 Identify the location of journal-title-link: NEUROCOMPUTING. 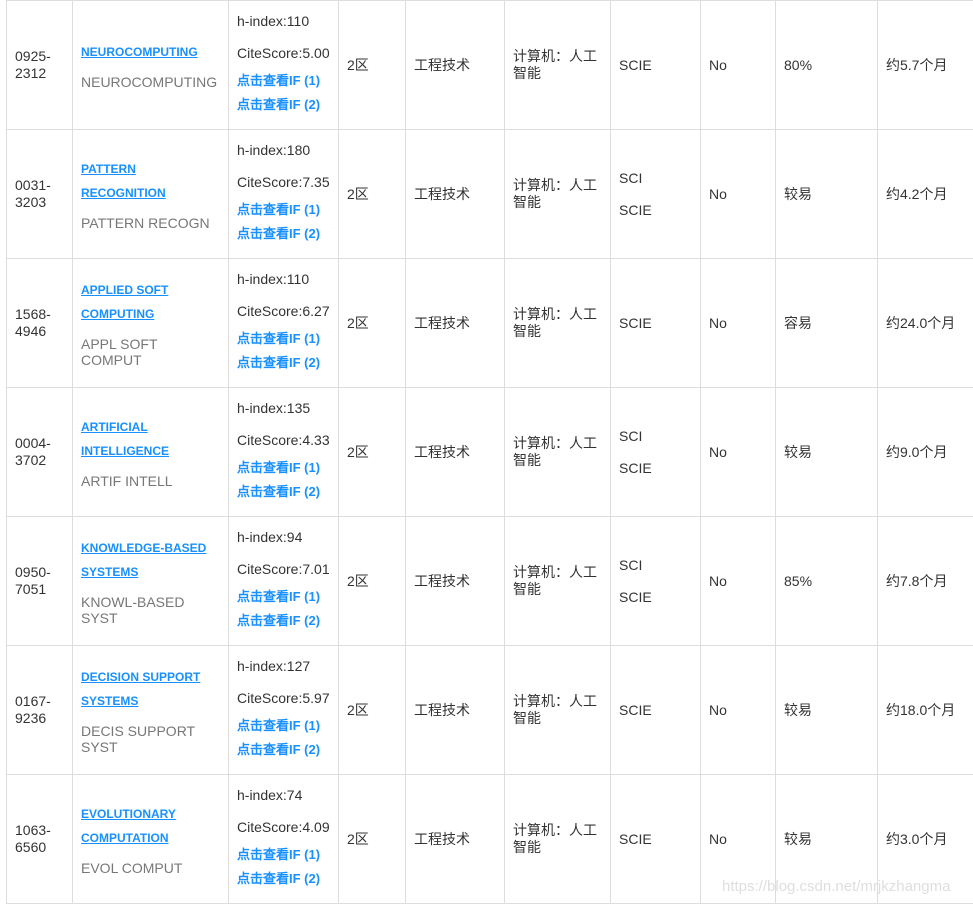
(150, 52).